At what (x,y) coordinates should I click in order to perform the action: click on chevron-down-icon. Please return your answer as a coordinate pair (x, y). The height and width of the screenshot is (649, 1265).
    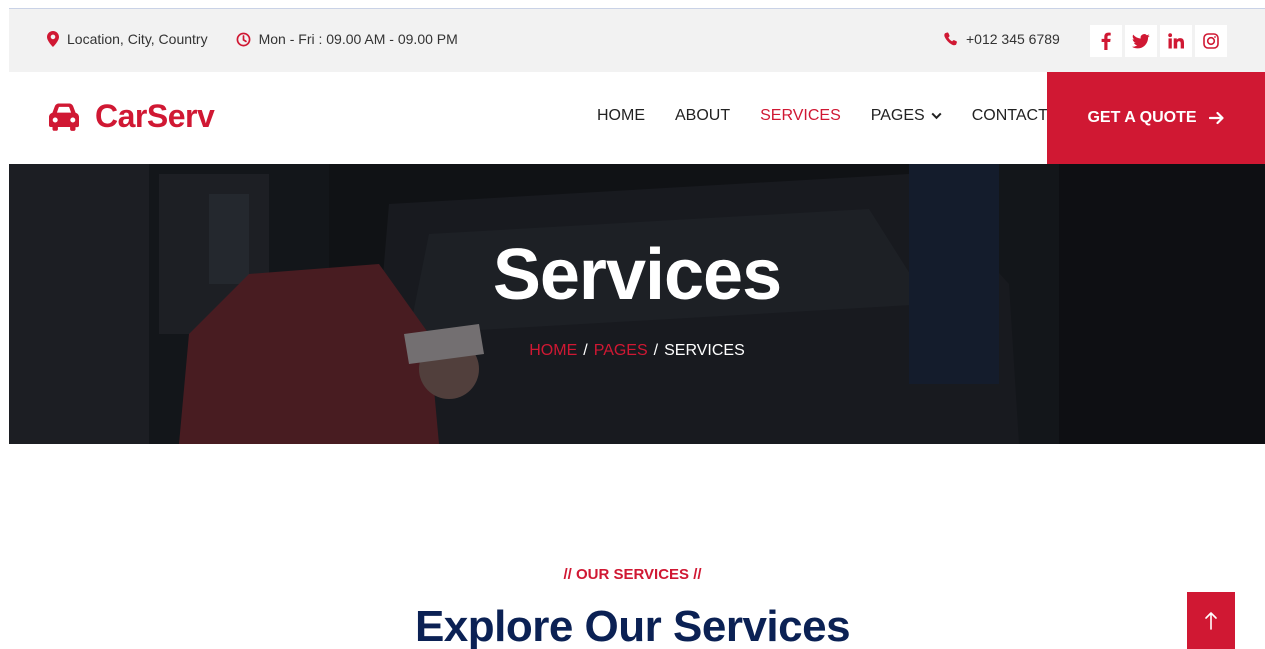
    Looking at the image, I should click on (936, 116).